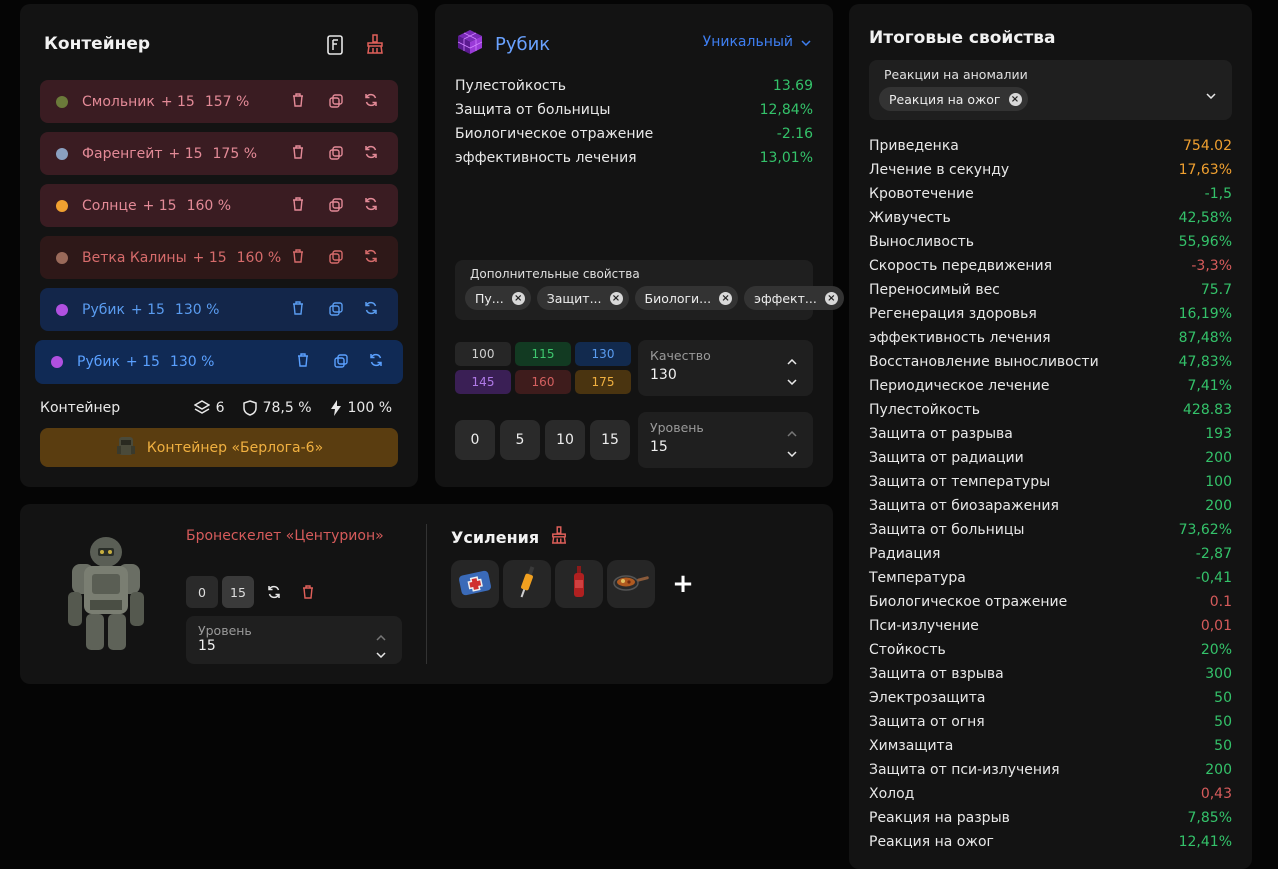 The height and width of the screenshot is (869, 1278). What do you see at coordinates (1213, 578) in the screenshot?
I see `stat-value: -0,41` at bounding box center [1213, 578].